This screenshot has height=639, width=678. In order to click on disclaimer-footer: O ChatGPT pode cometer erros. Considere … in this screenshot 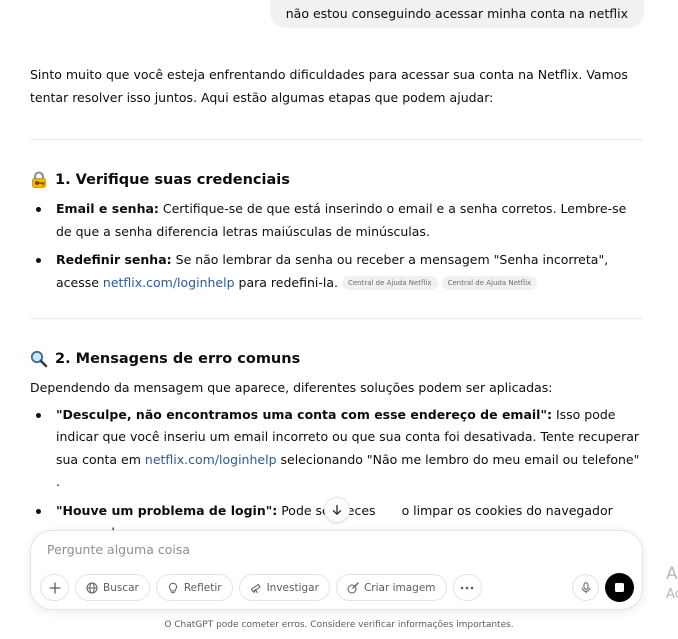, I will do `click(339, 625)`.